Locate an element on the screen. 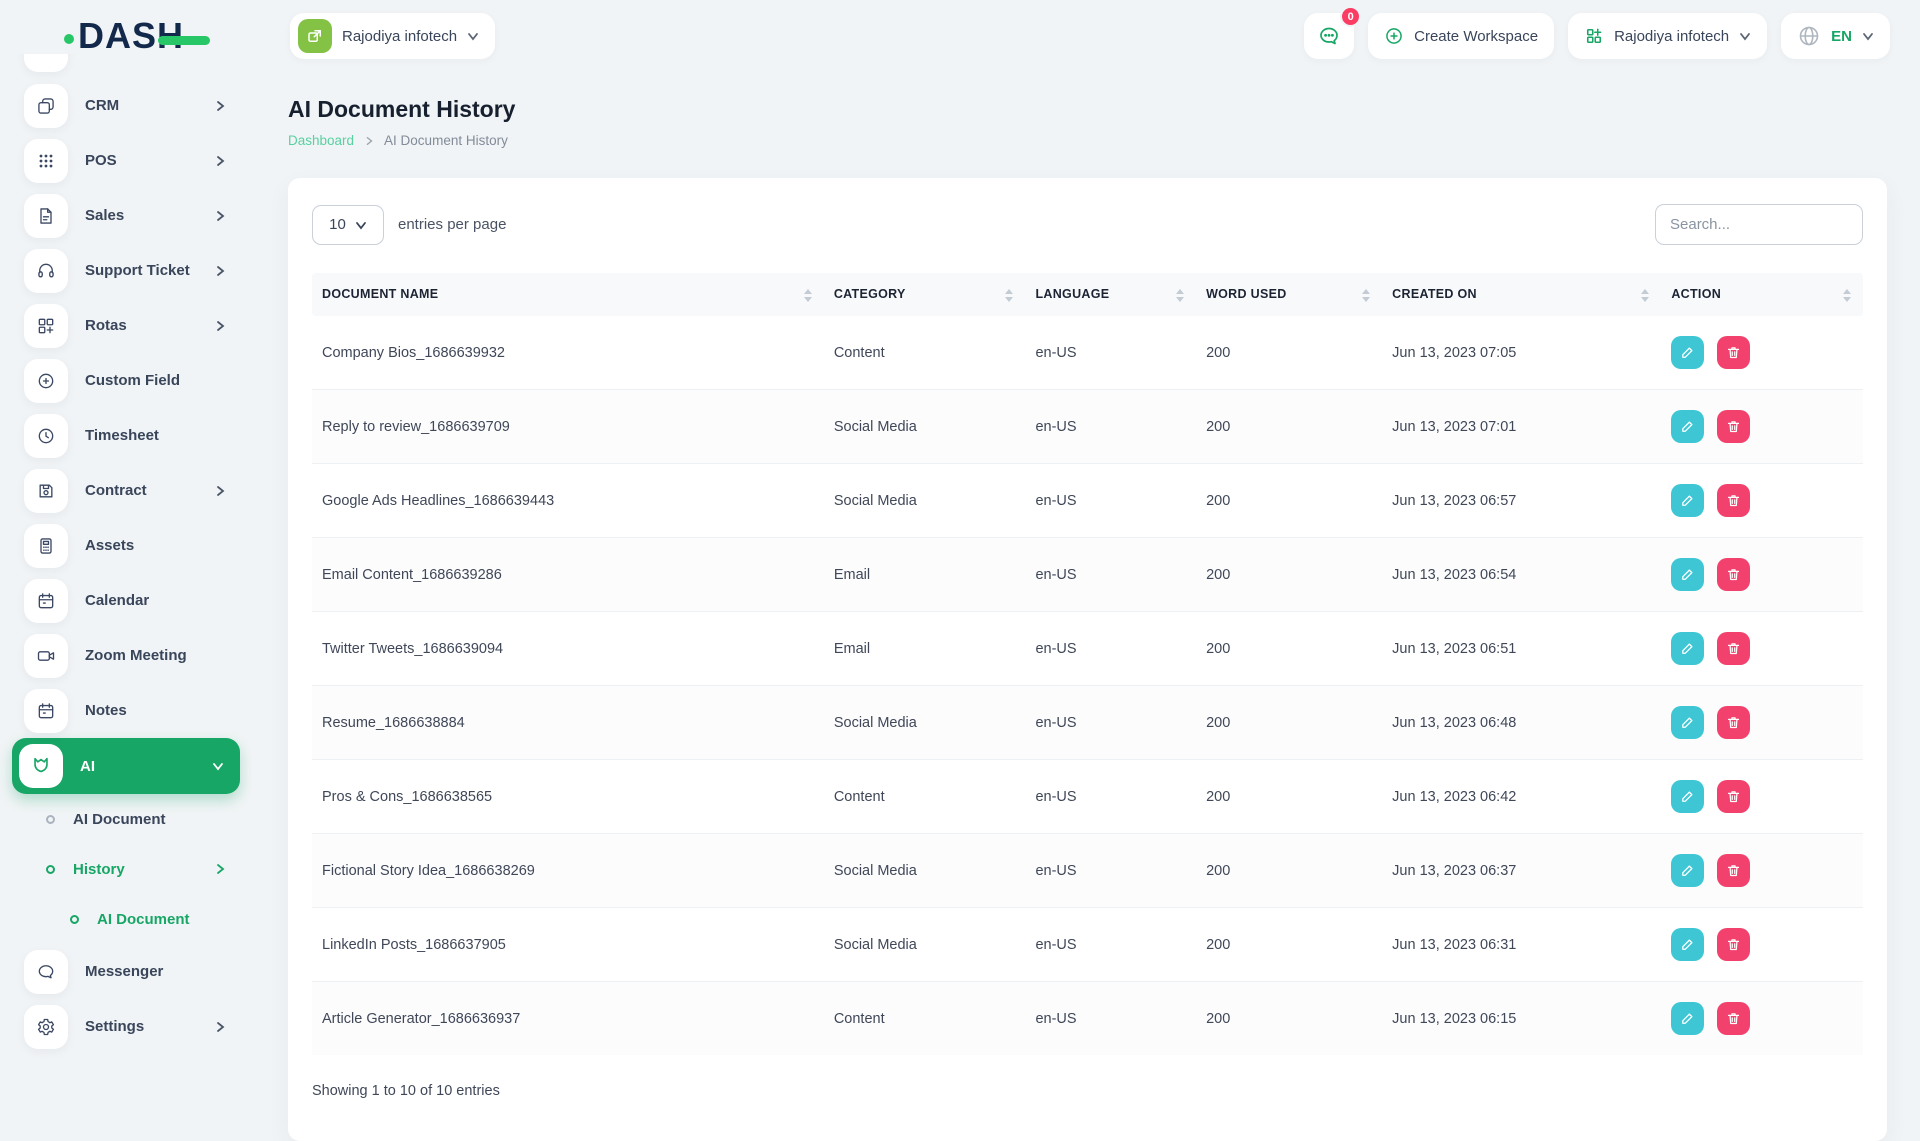 Image resolution: width=1920 pixels, height=1141 pixels. language-selector: EN is located at coordinates (1835, 36).